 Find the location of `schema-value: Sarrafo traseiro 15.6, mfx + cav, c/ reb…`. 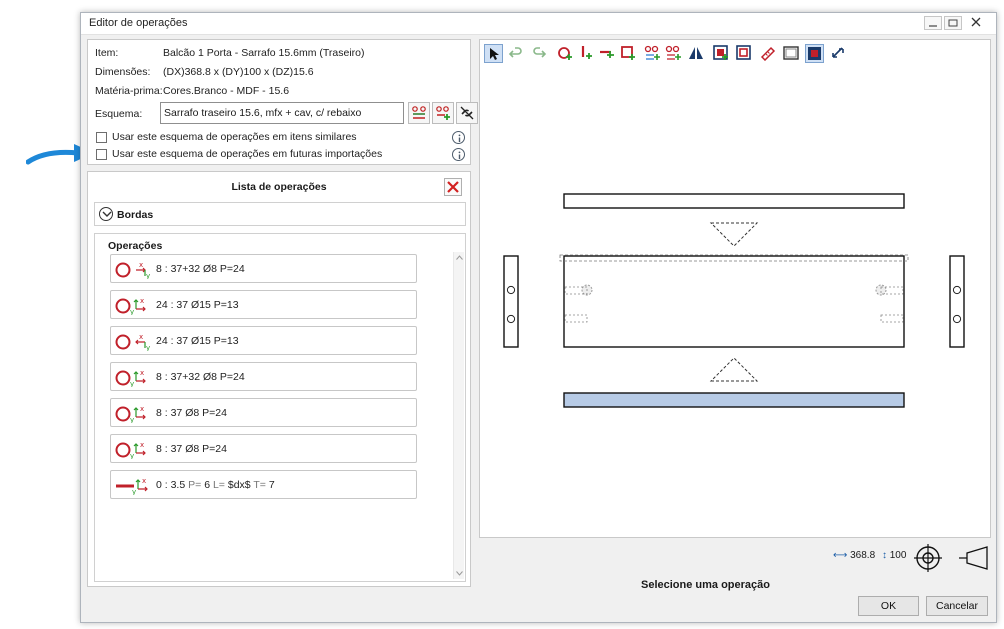

schema-value: Sarrafo traseiro 15.6, mfx + cav, c/ reb… is located at coordinates (263, 113).